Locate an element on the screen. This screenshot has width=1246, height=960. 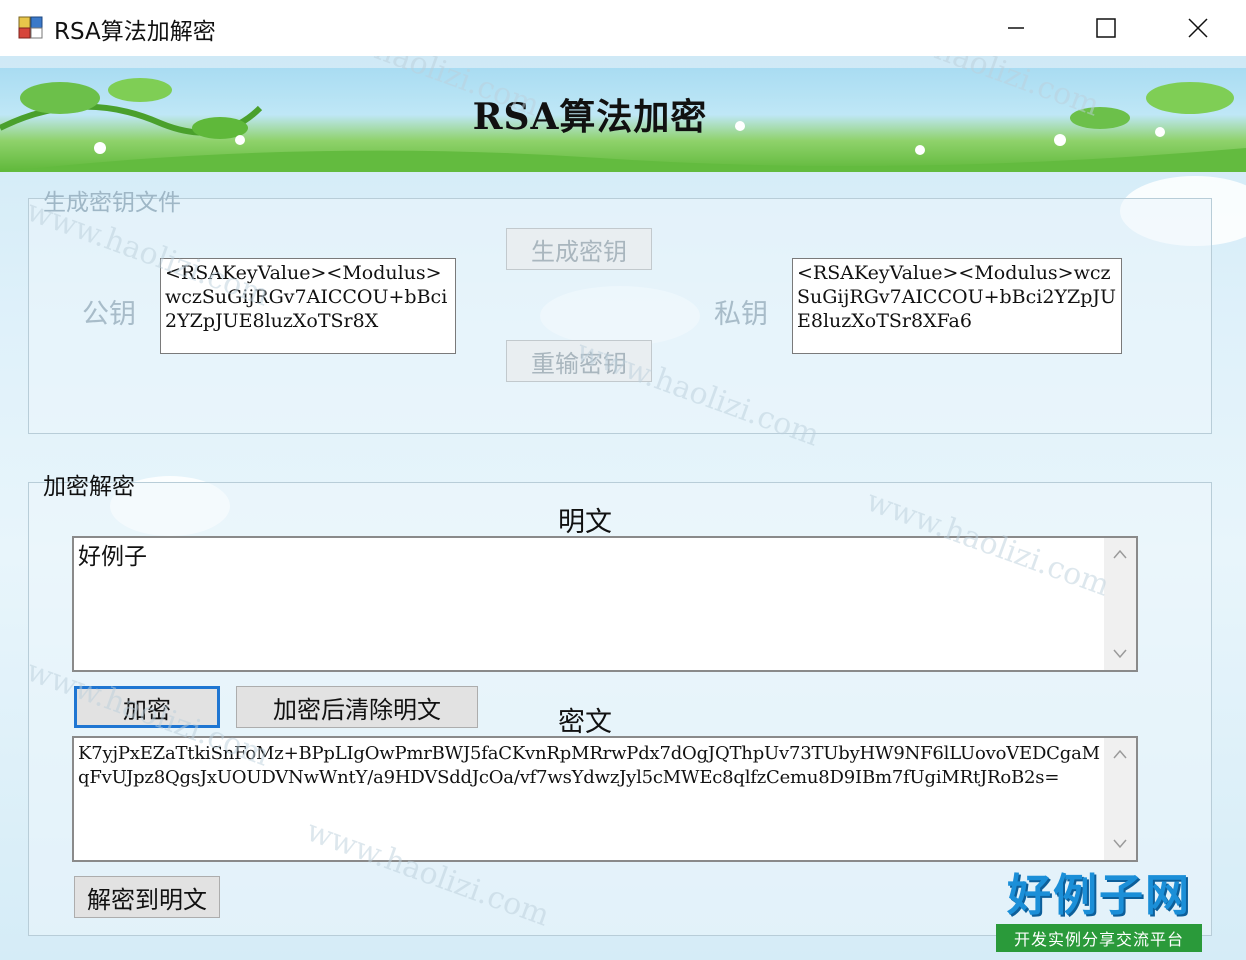
logo-main-text: 好例子网 is located at coordinates (1099, 895).